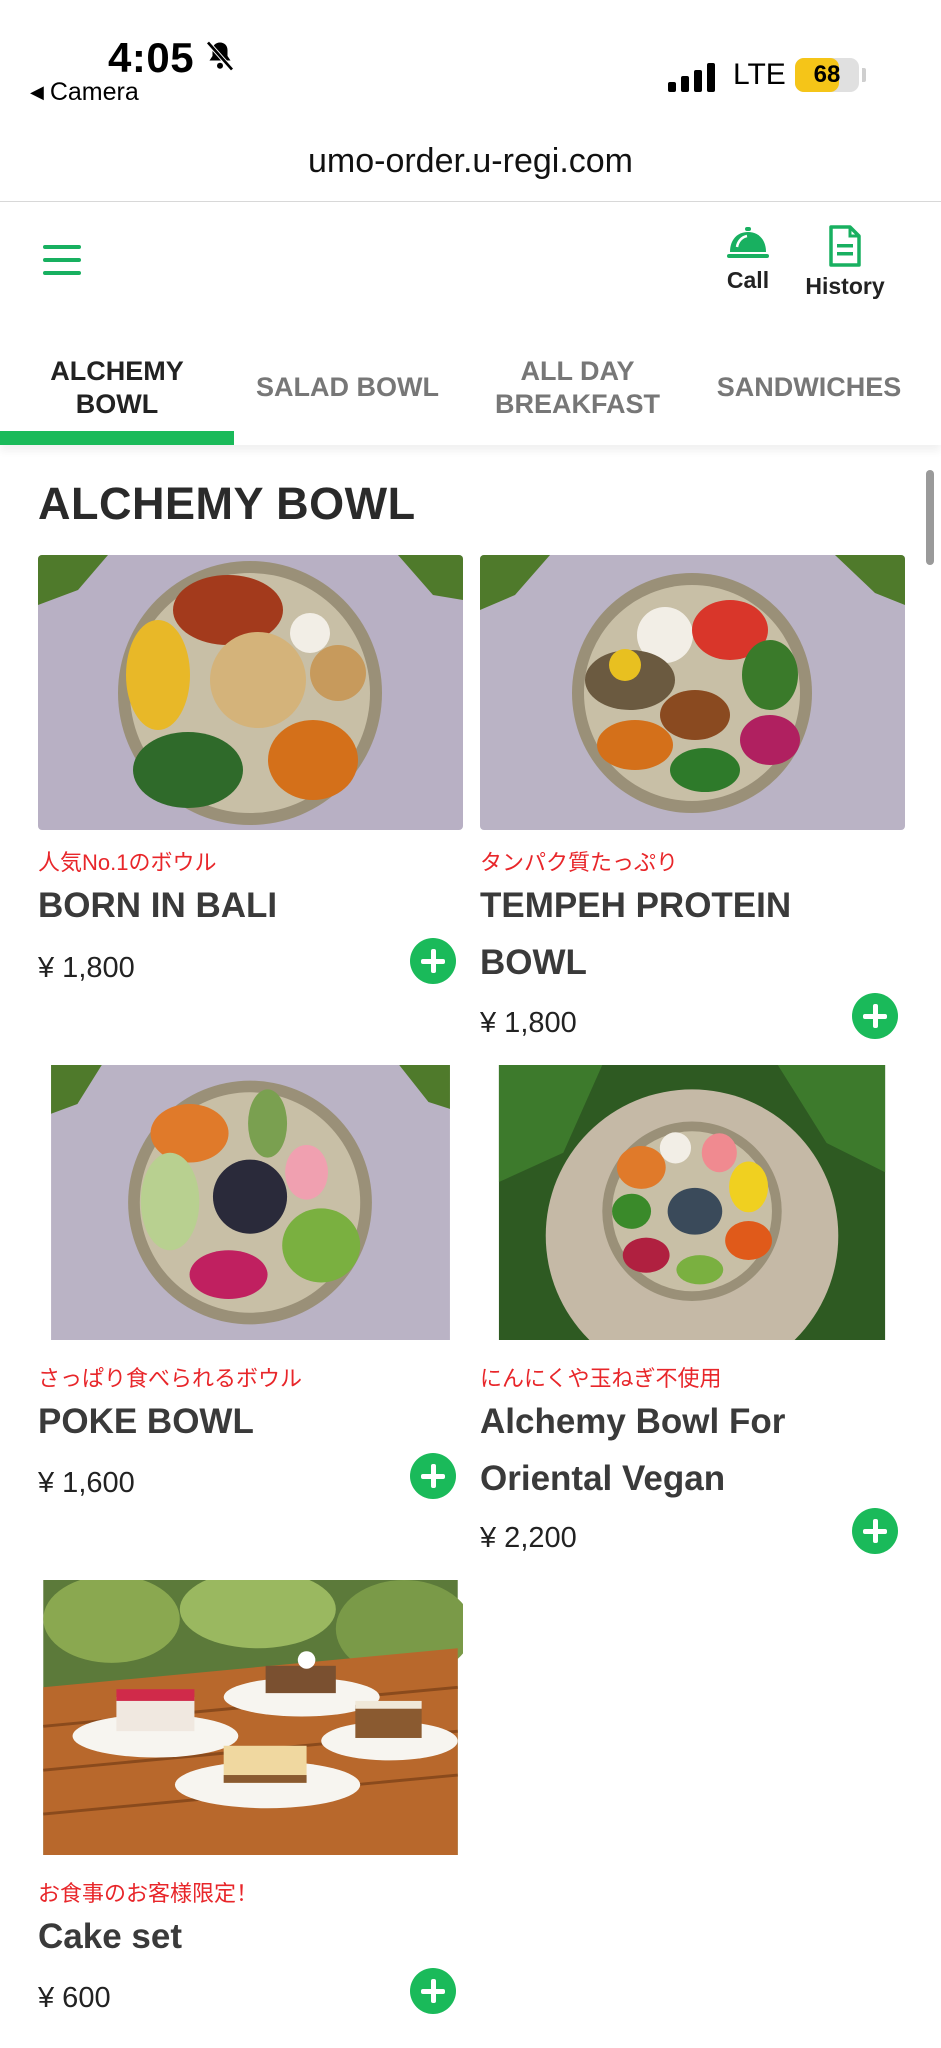 This screenshot has width=941, height=2048. I want to click on battery-icon: 68, so click(827, 75).